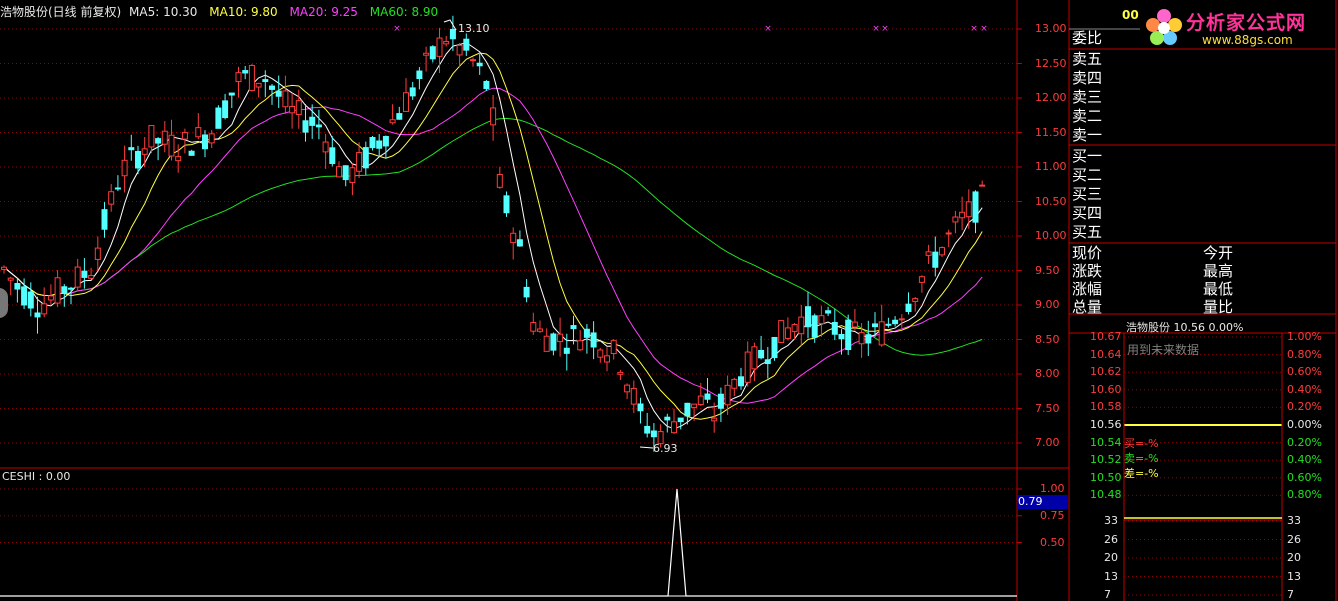 The height and width of the screenshot is (601, 1338). Describe the element at coordinates (1106, 460) in the screenshot. I see `intraday-price-label: 10.52` at that location.